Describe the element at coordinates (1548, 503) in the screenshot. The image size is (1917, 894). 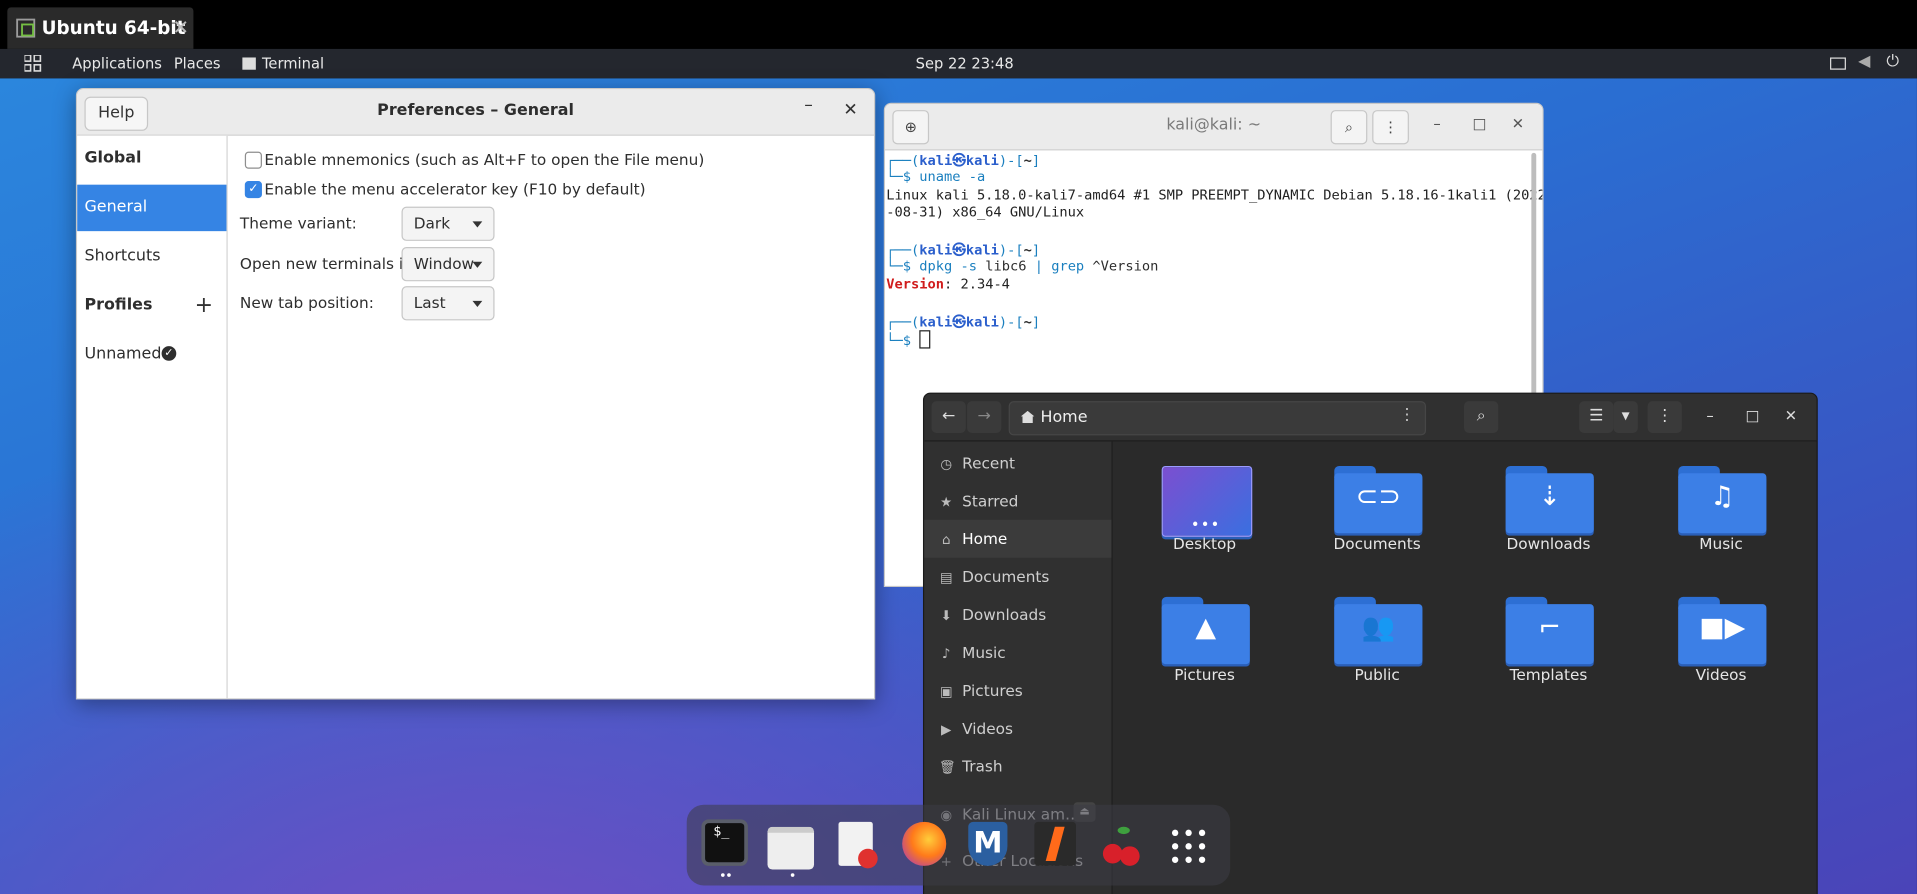
I see `folder-downloads: ⇣ Downloads` at that location.